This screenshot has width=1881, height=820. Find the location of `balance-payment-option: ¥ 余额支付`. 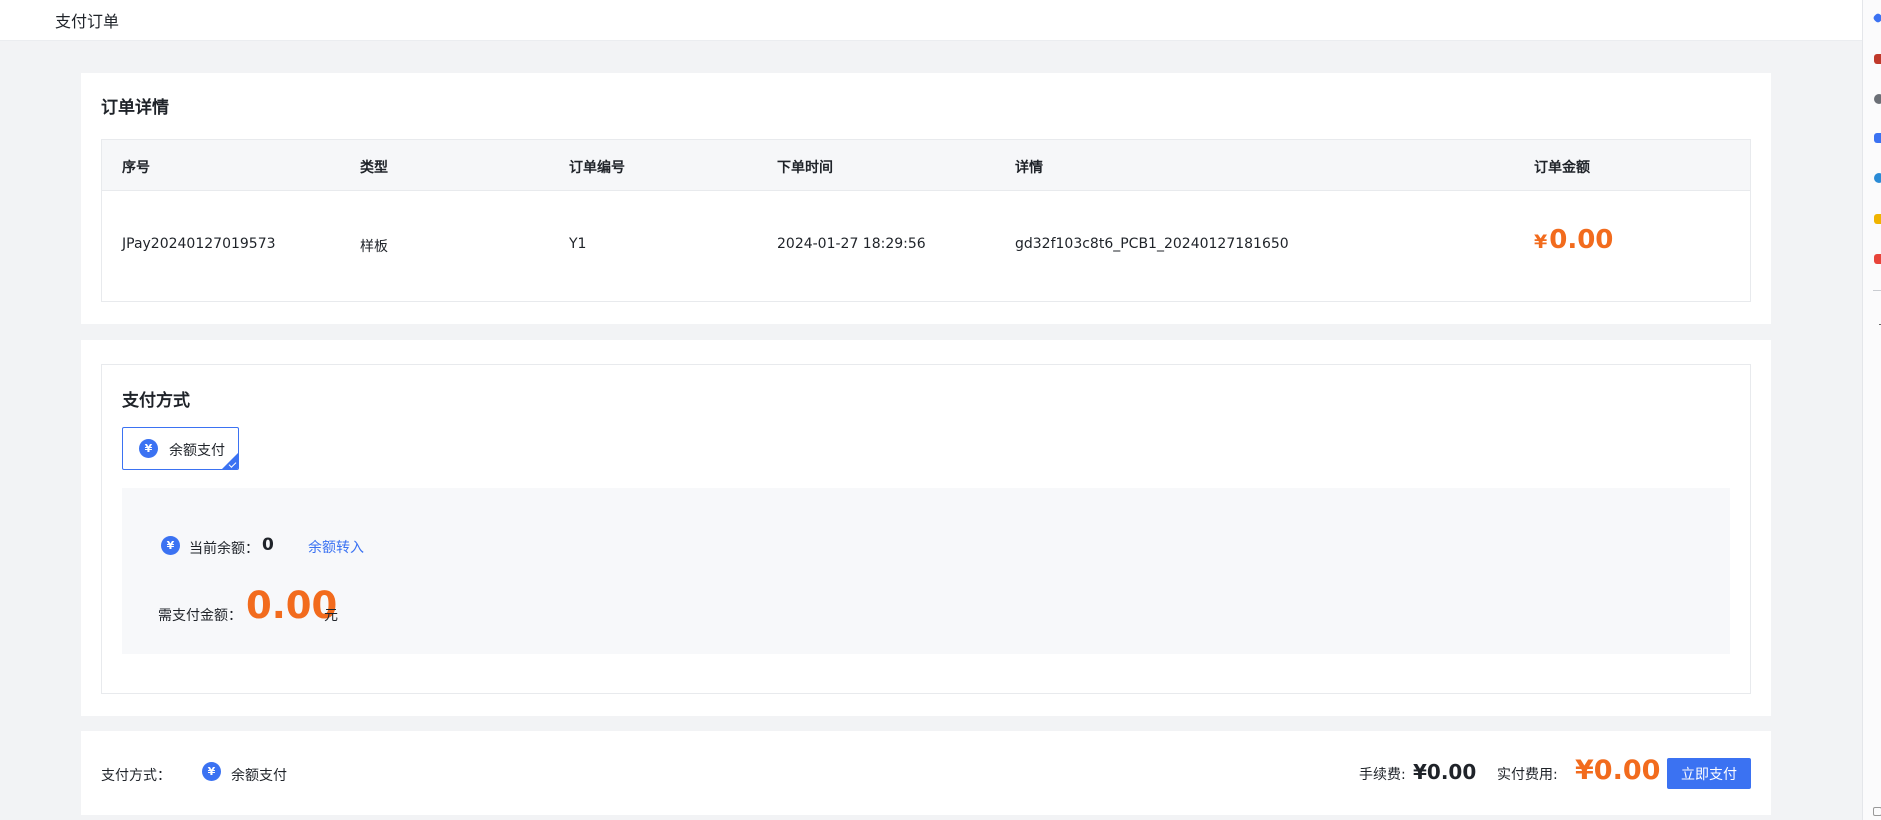

balance-payment-option: ¥ 余额支付 is located at coordinates (180, 448).